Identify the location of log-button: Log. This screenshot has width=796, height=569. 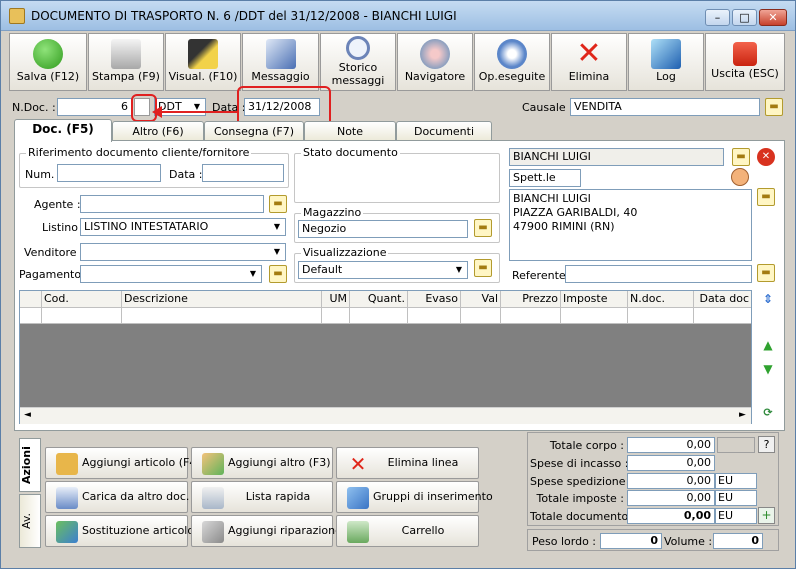
(666, 62).